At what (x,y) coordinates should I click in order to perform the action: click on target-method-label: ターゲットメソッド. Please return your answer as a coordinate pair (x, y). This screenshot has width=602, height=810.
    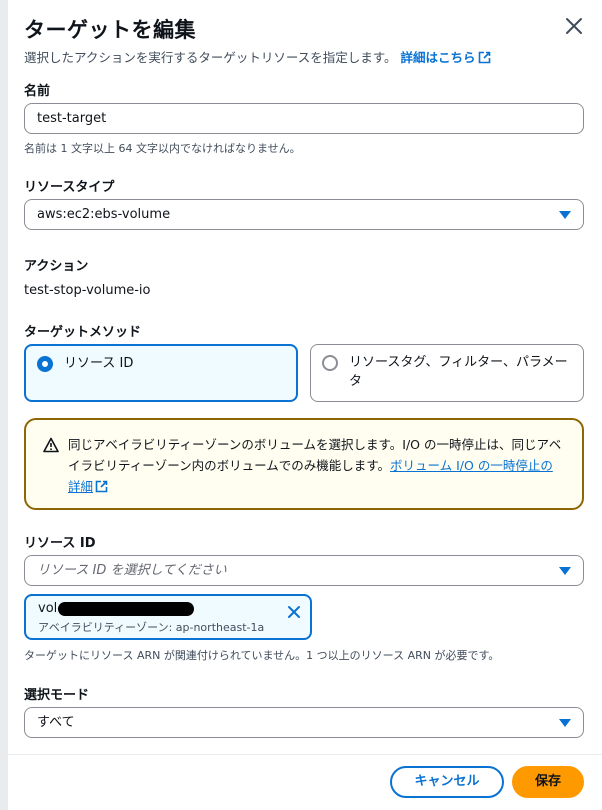
    Looking at the image, I should click on (83, 332).